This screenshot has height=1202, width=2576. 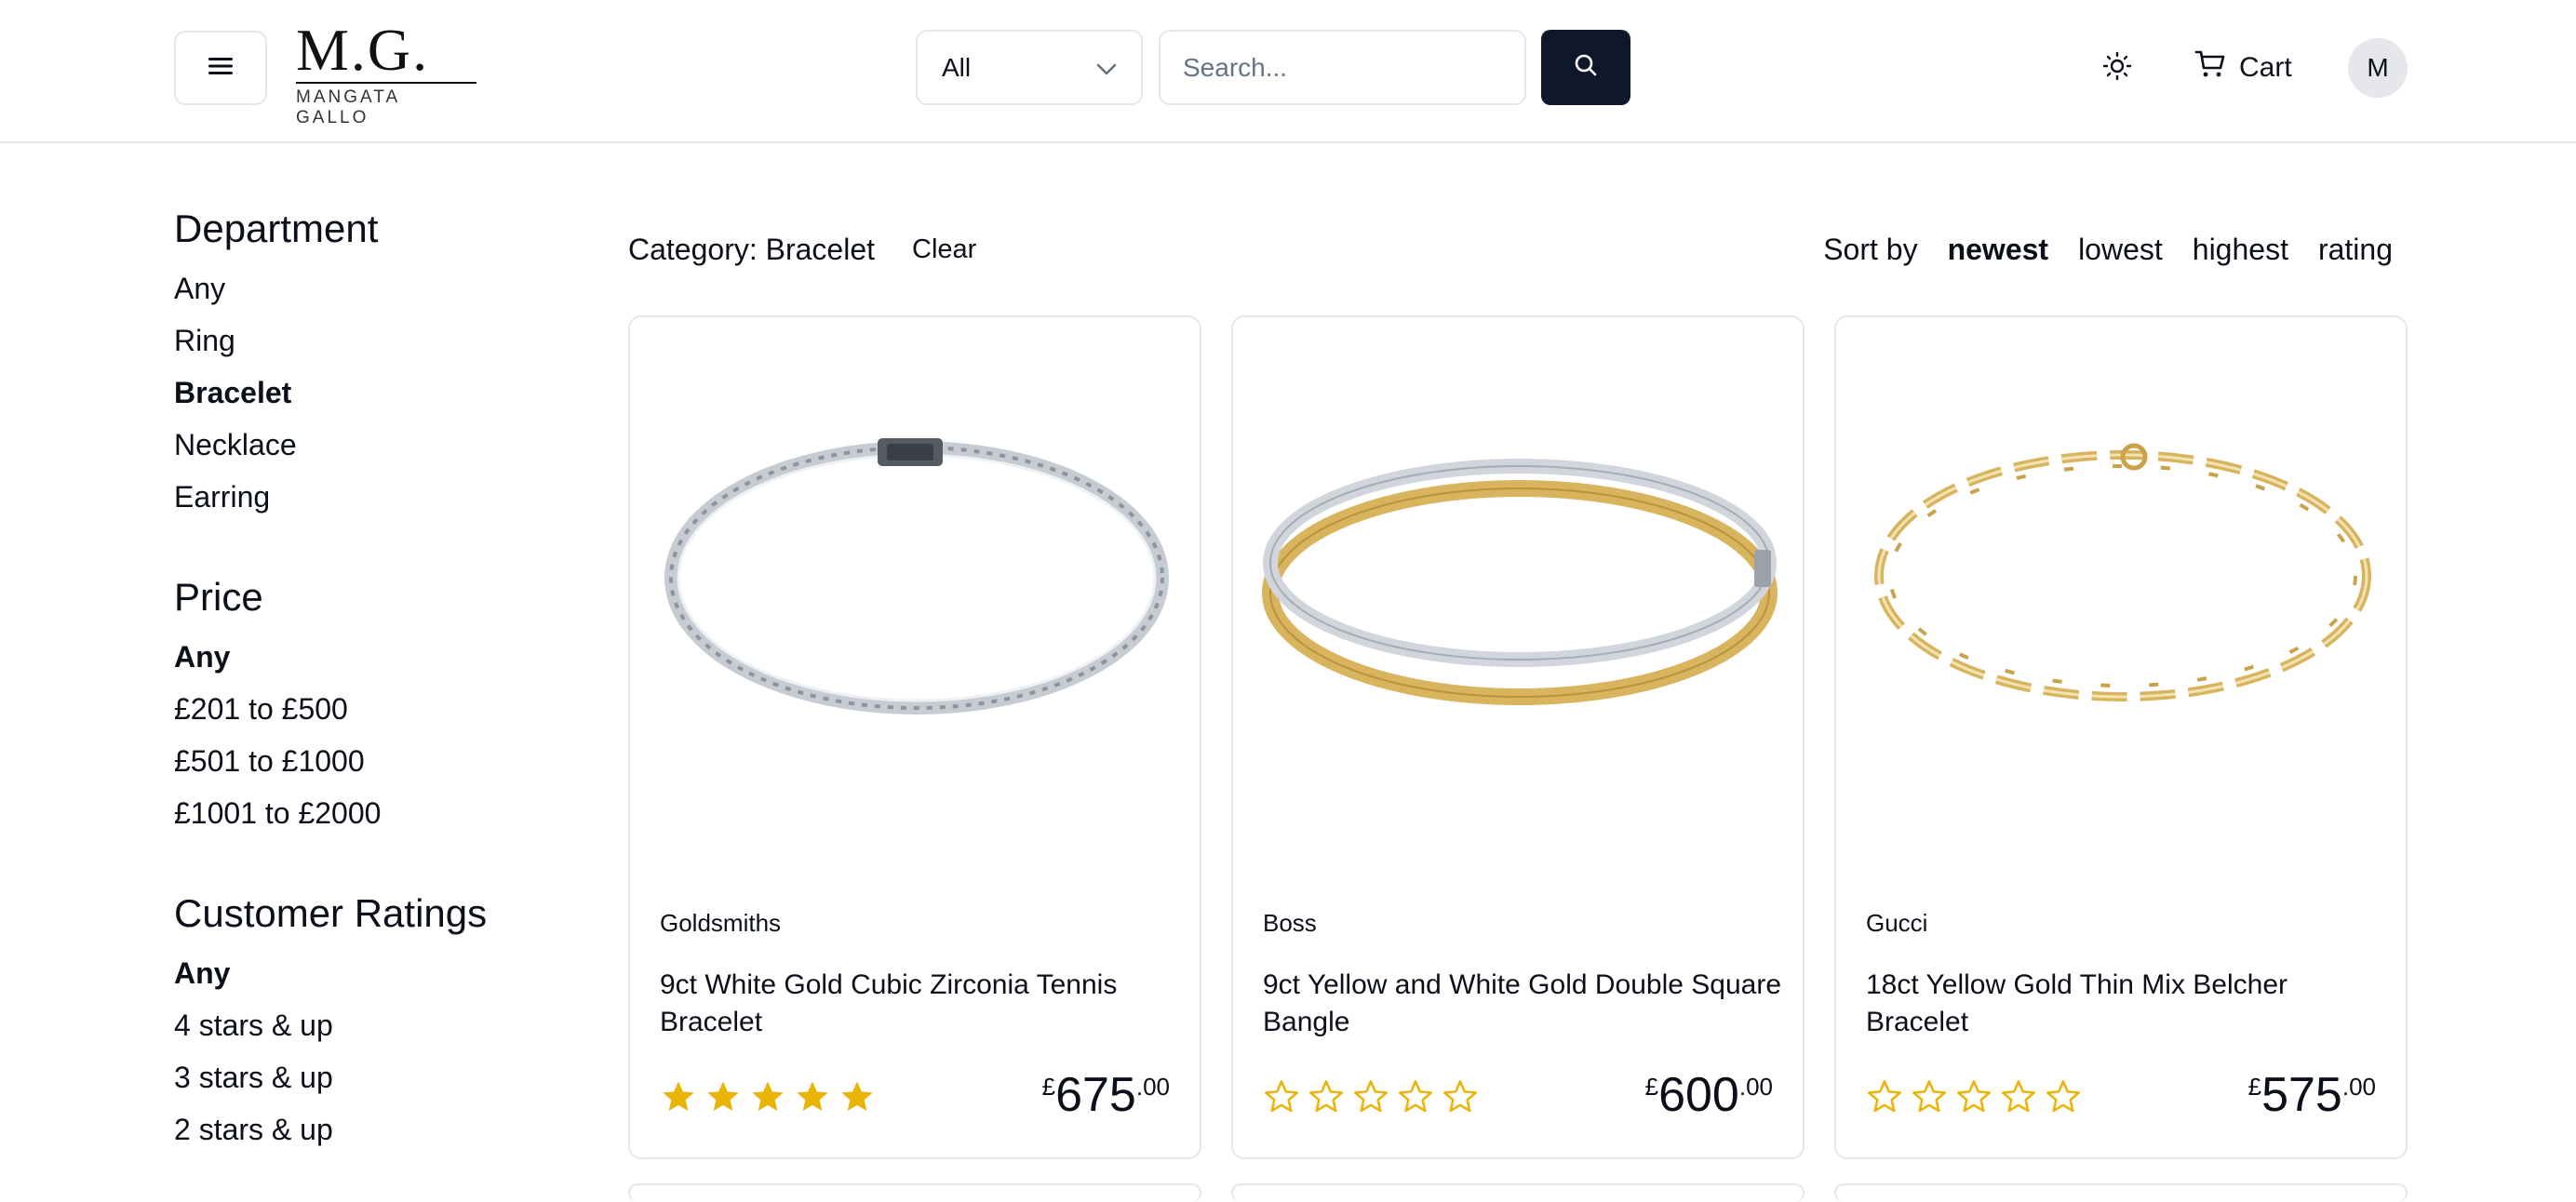 What do you see at coordinates (1897, 923) in the screenshot?
I see `product-brand: Gucci` at bounding box center [1897, 923].